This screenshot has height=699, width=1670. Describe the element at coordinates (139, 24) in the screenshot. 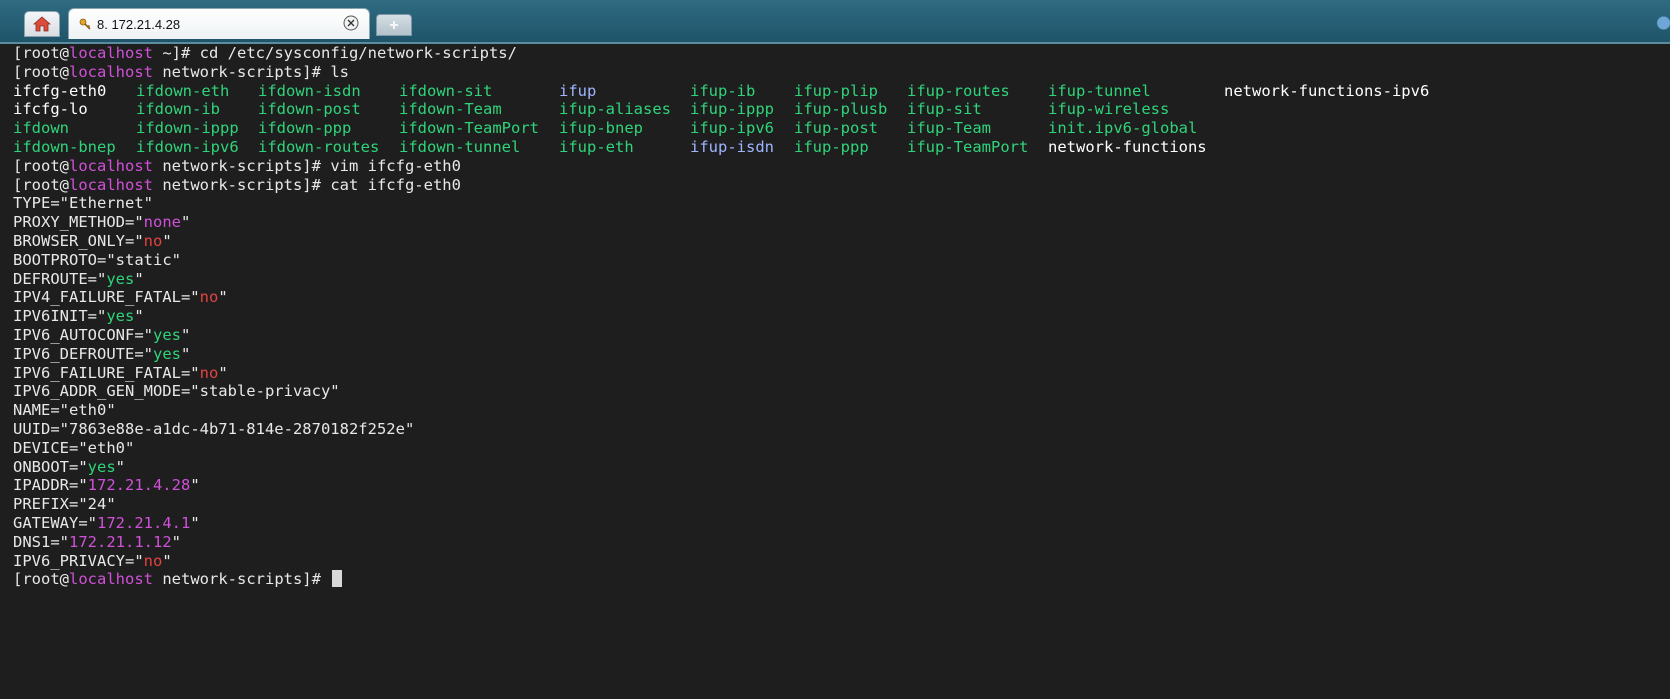

I see `tab-title: 8. 172.21.4.28` at that location.